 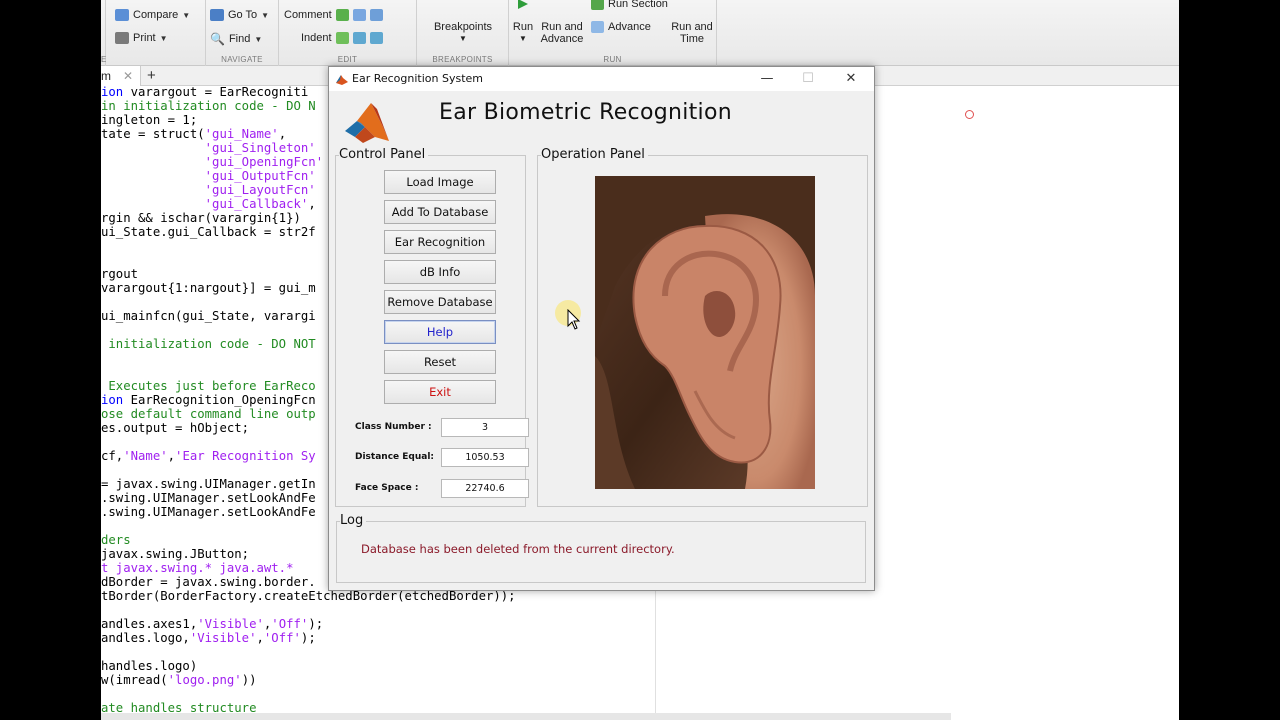 What do you see at coordinates (629, 5) in the screenshot?
I see `run-section-button: Run Section` at bounding box center [629, 5].